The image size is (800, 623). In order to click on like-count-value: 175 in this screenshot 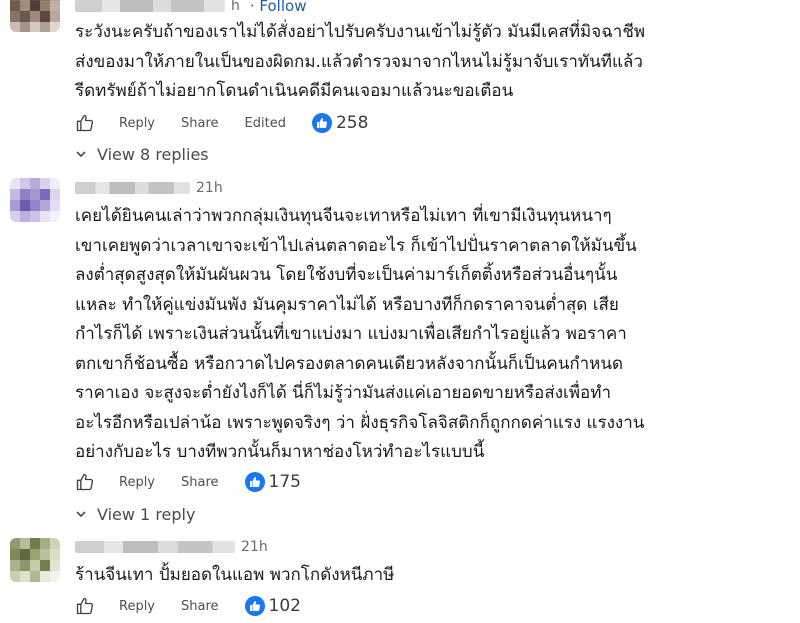, I will do `click(284, 482)`.